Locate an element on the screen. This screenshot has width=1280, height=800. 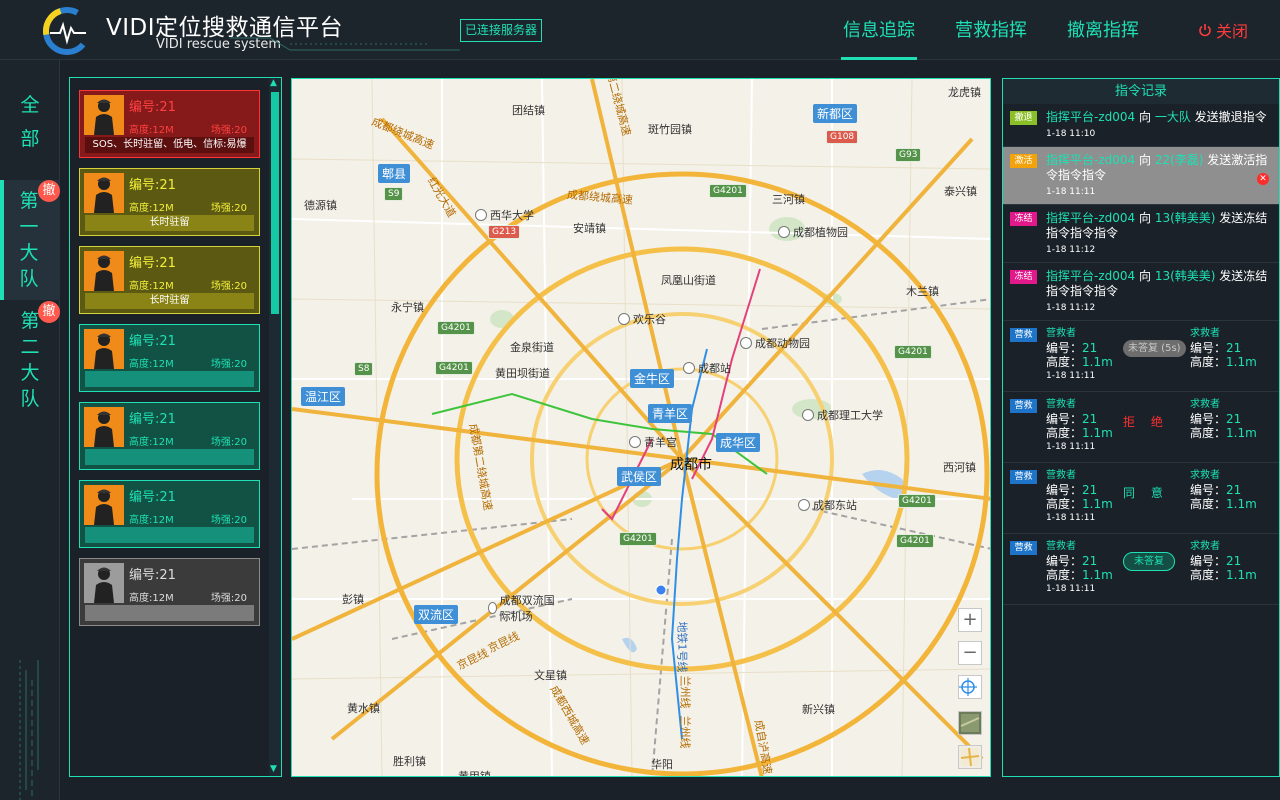
command-log-entry: 撤退 指挥平台-zd004 向 一大队 发送撤退指令 1-18 11:10 is located at coordinates (1141, 125).